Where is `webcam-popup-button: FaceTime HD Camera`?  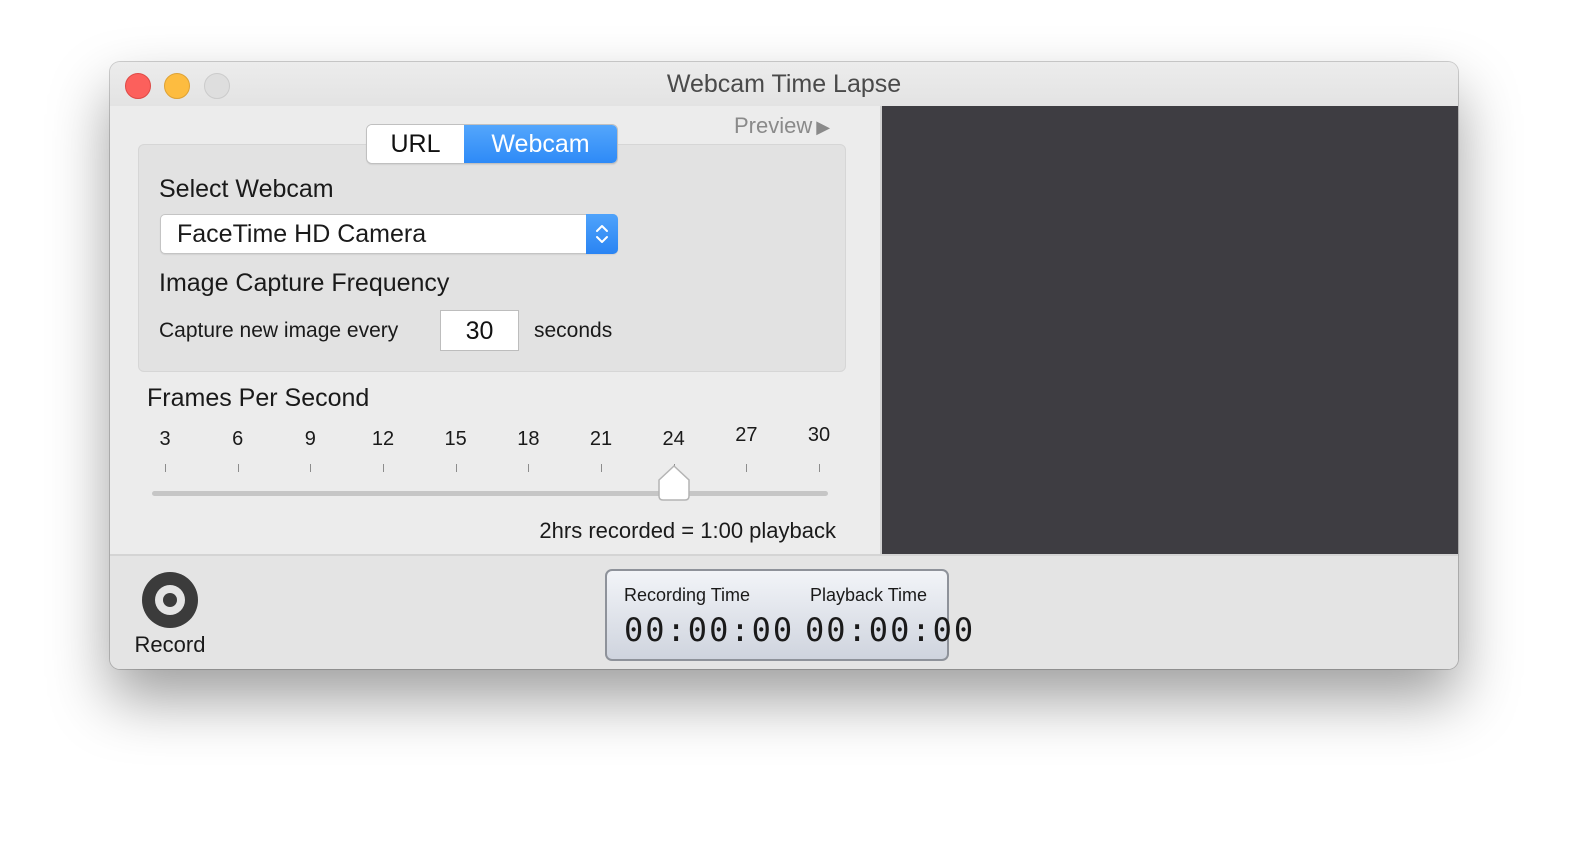 webcam-popup-button: FaceTime HD Camera is located at coordinates (389, 234).